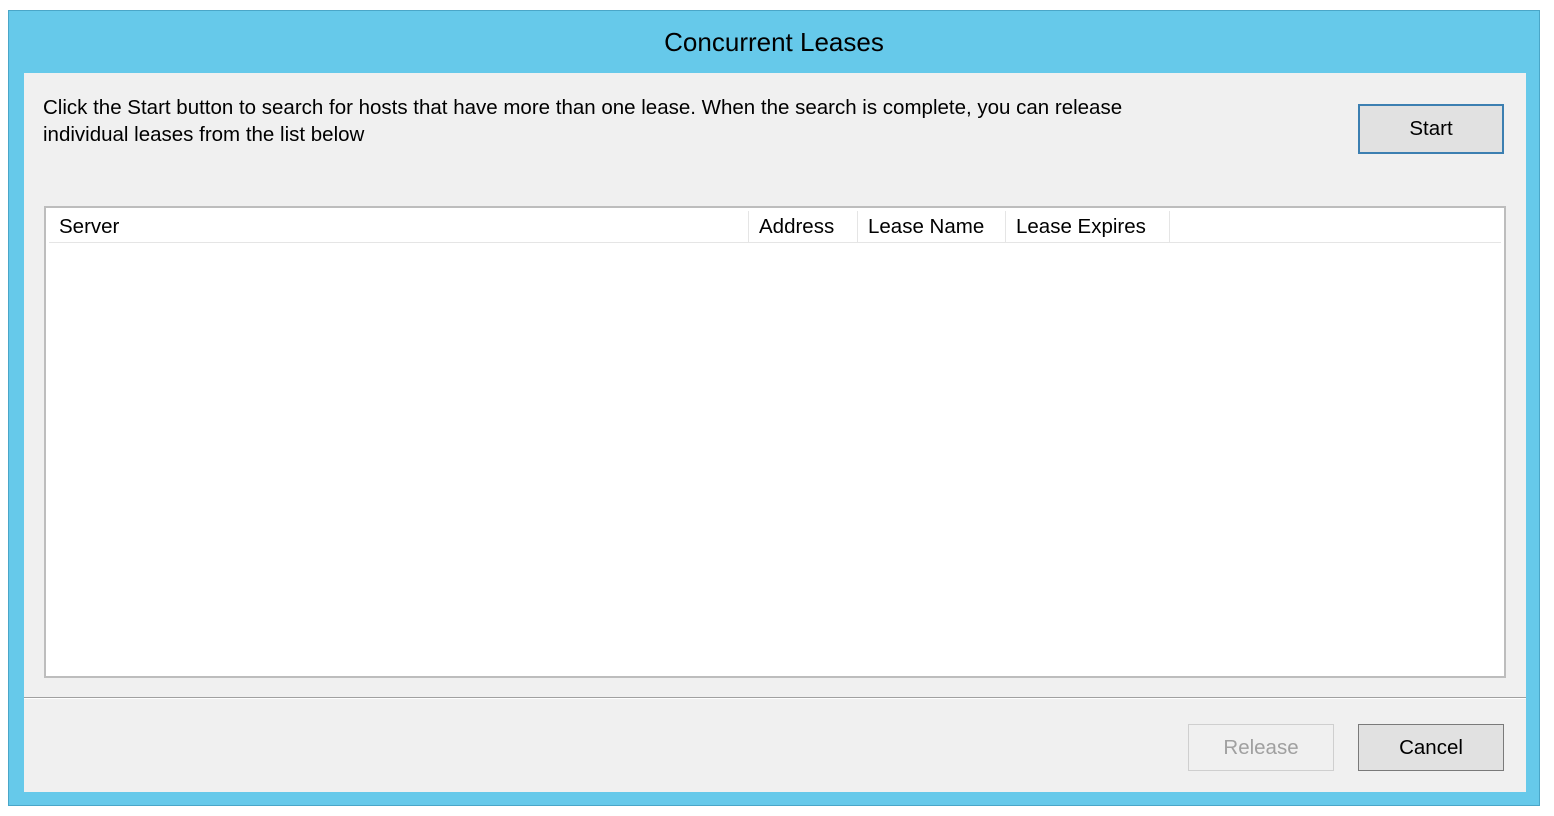 Image resolution: width=1554 pixels, height=816 pixels. I want to click on column-header-filler, so click(1335, 226).